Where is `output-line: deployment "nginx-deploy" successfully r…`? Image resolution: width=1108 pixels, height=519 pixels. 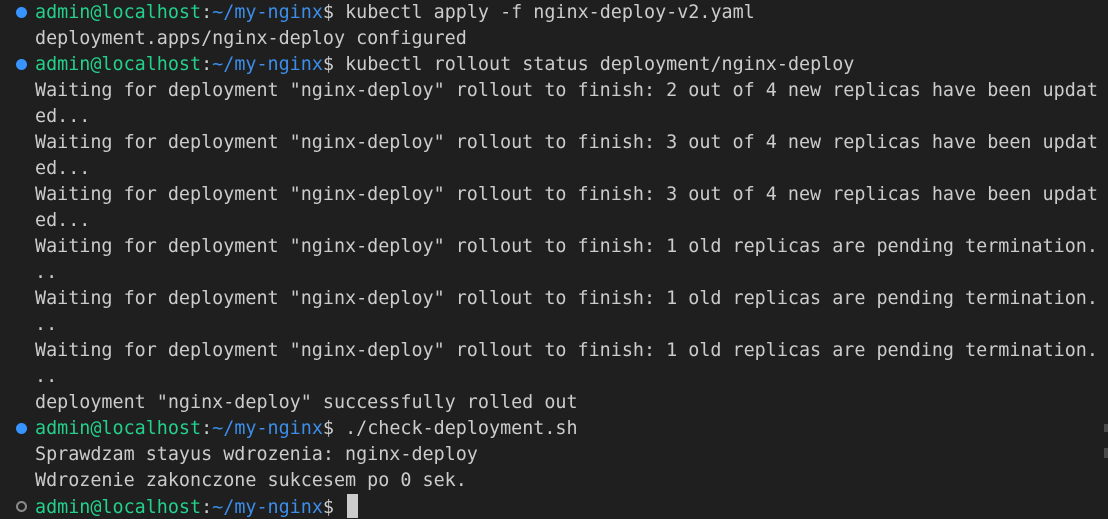
output-line: deployment "nginx-deploy" successfully r… is located at coordinates (554, 403).